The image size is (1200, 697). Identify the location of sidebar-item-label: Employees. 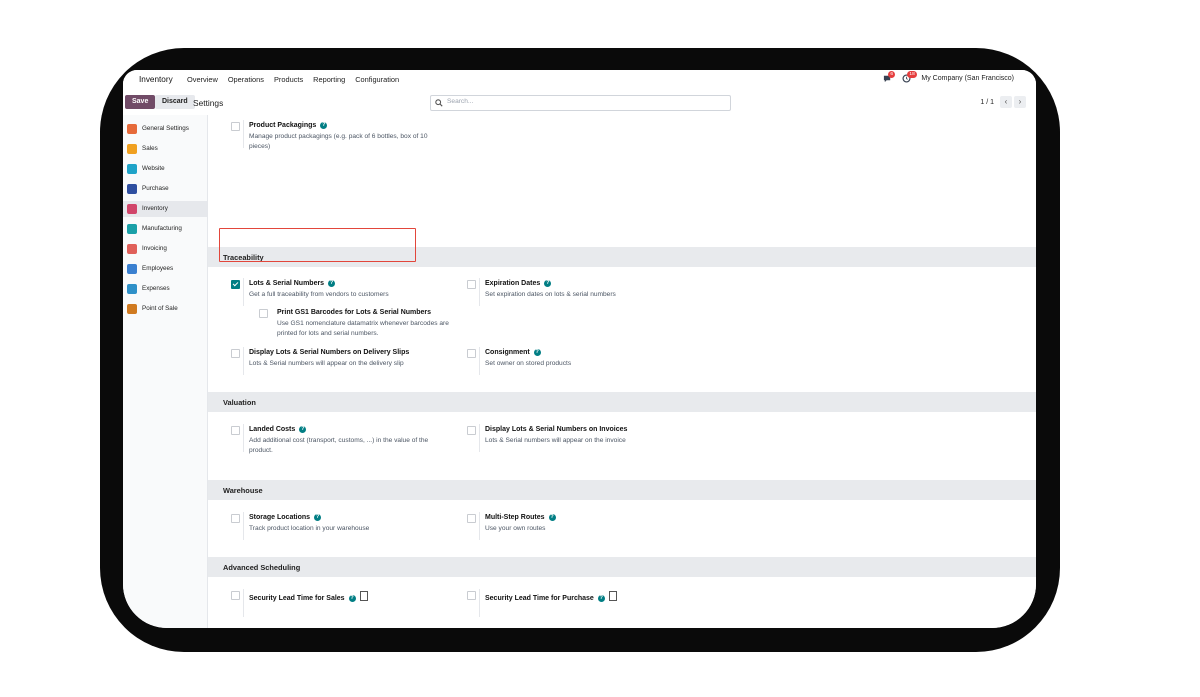
(158, 268).